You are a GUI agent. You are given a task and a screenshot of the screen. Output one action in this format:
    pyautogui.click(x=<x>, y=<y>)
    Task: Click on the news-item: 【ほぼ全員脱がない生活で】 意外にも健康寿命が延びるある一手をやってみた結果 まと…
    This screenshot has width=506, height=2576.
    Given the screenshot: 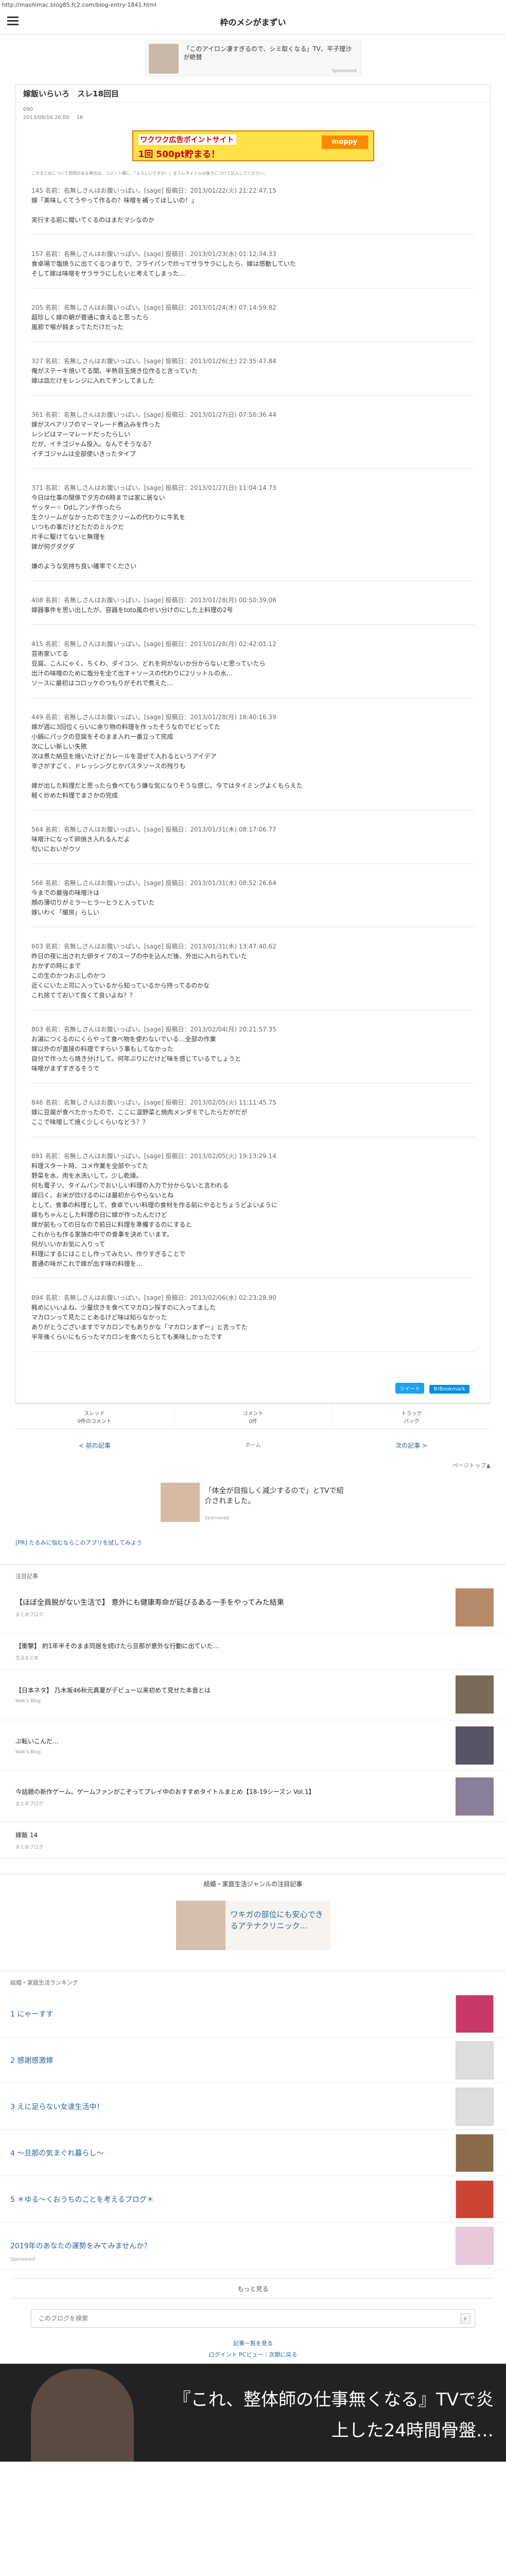 What is the action you would take?
    pyautogui.click(x=253, y=1607)
    